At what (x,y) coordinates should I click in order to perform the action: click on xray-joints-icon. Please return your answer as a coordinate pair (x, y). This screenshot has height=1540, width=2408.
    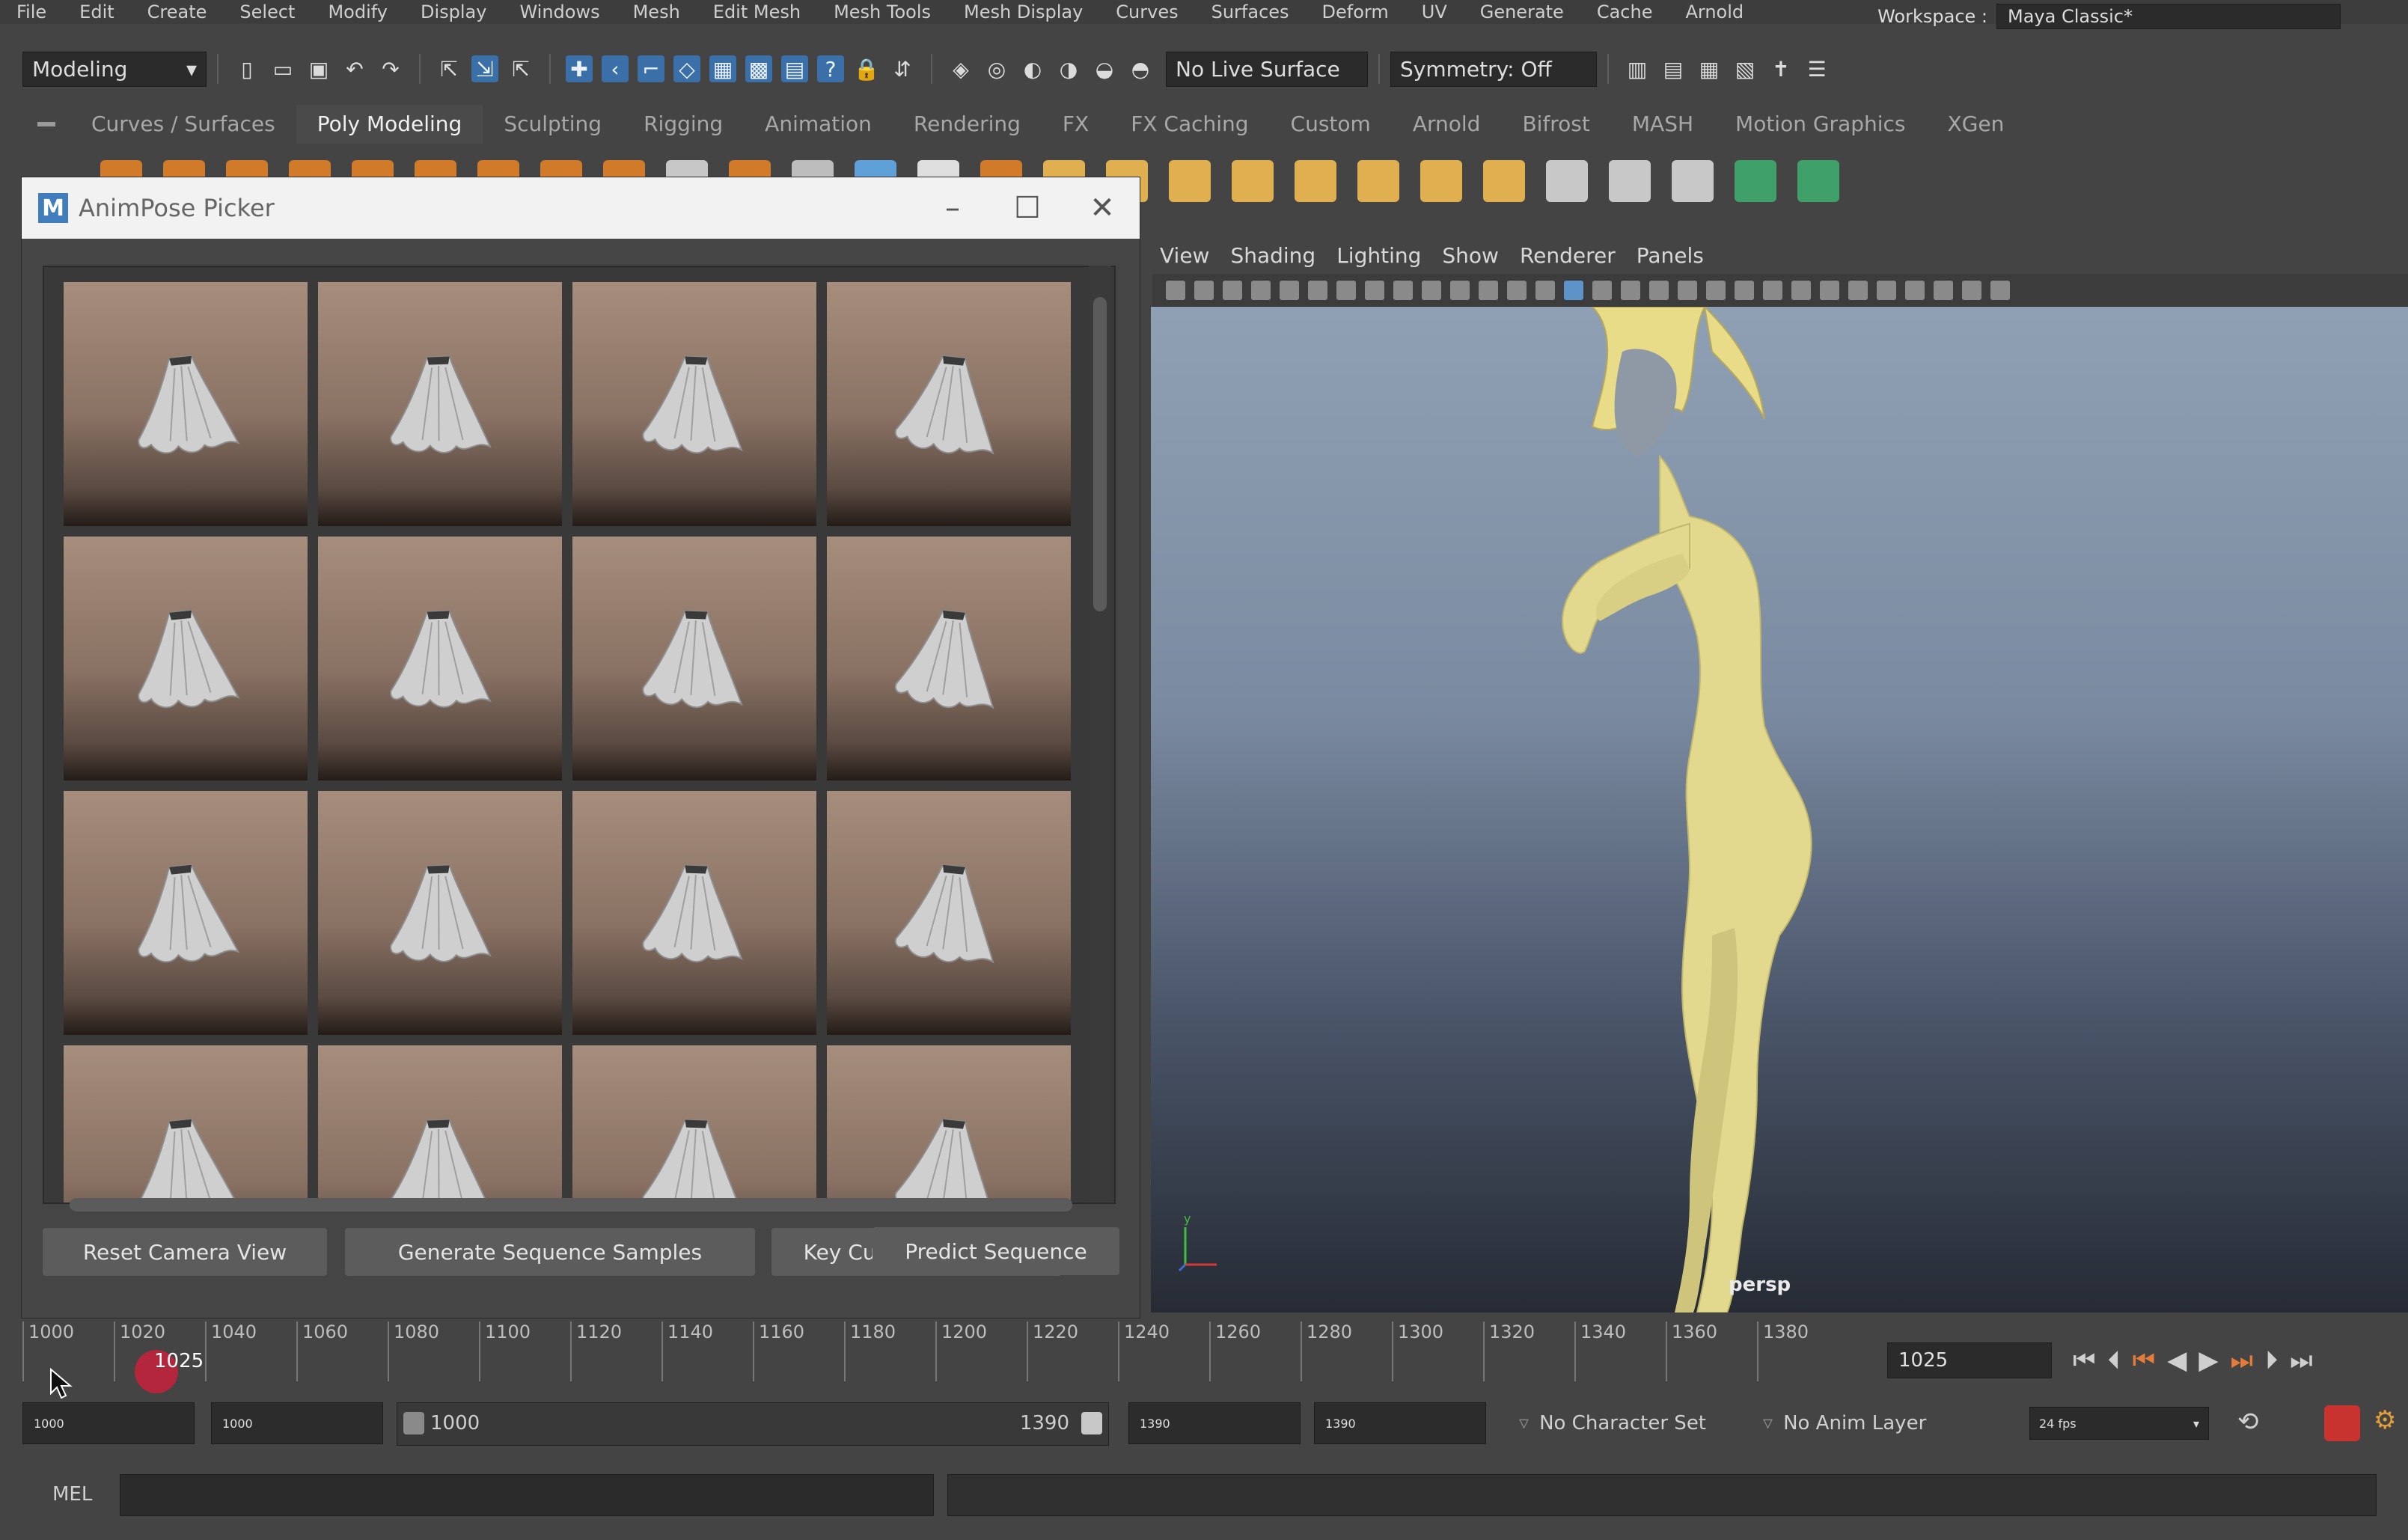
    Looking at the image, I should click on (1915, 291).